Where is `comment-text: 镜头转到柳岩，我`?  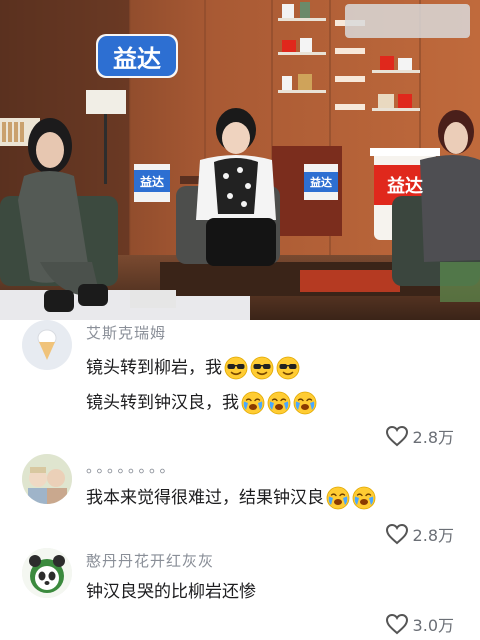
comment-text: 镜头转到柳岩，我 is located at coordinates (154, 368).